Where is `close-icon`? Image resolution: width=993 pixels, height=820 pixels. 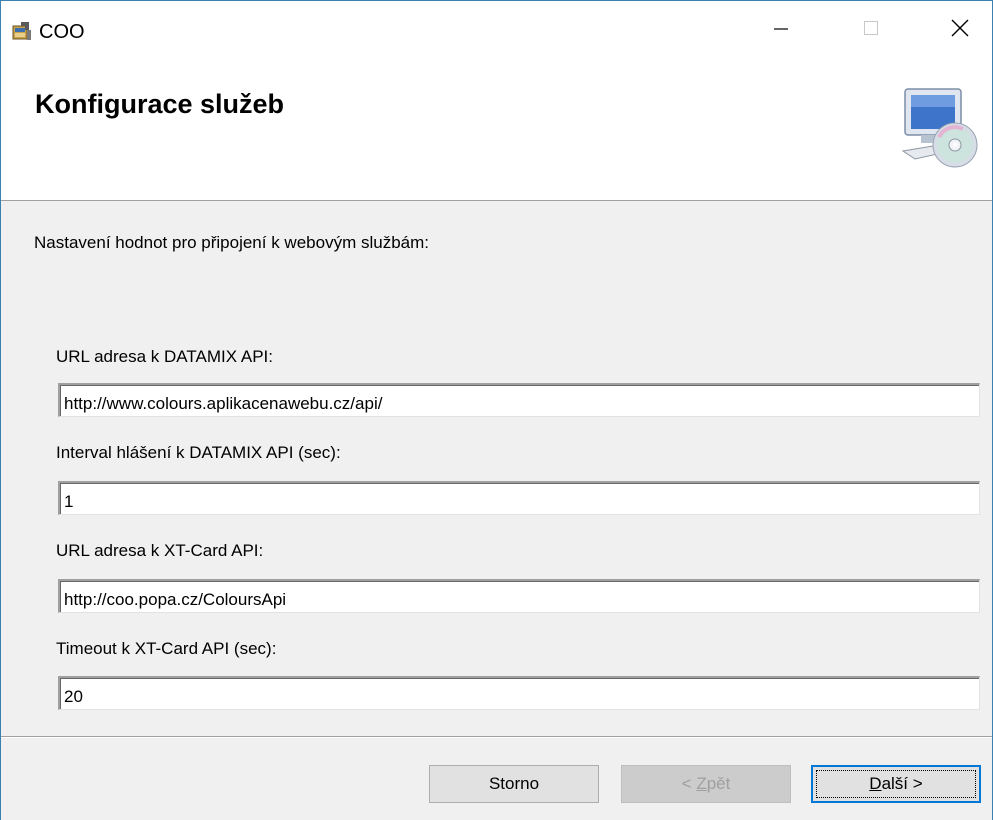
close-icon is located at coordinates (960, 30).